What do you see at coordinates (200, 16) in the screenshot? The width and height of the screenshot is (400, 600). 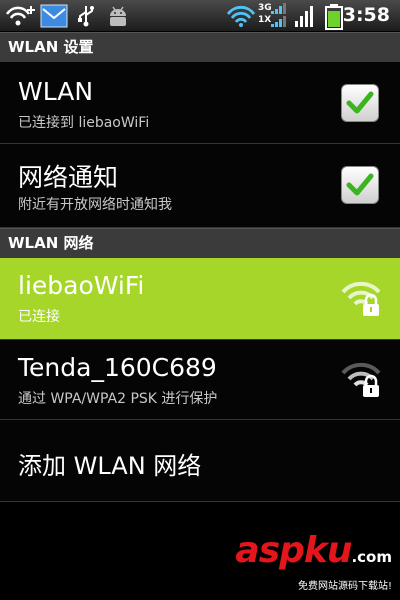 I see `status-bar: 3G 1X 3:58` at bounding box center [200, 16].